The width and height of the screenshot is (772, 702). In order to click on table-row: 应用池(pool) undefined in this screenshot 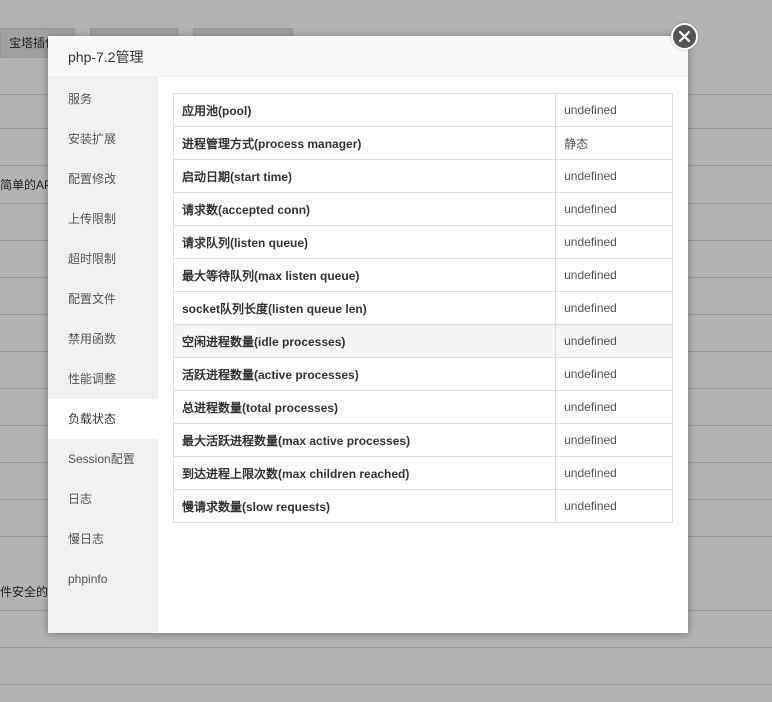, I will do `click(422, 110)`.